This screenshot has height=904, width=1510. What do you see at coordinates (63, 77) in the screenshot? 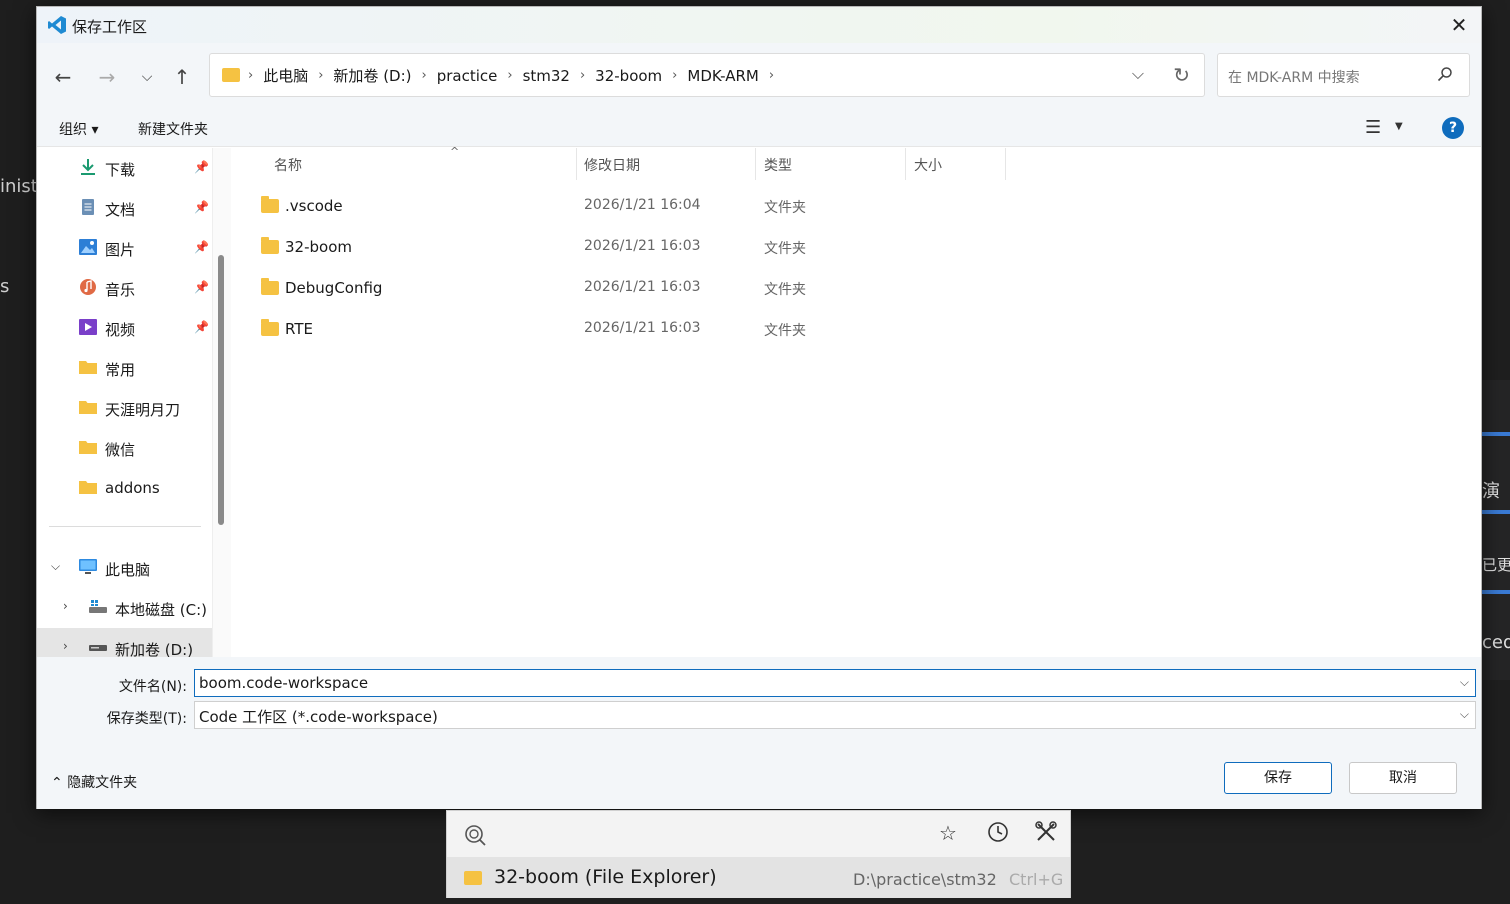
I see `back-icon: ←` at bounding box center [63, 77].